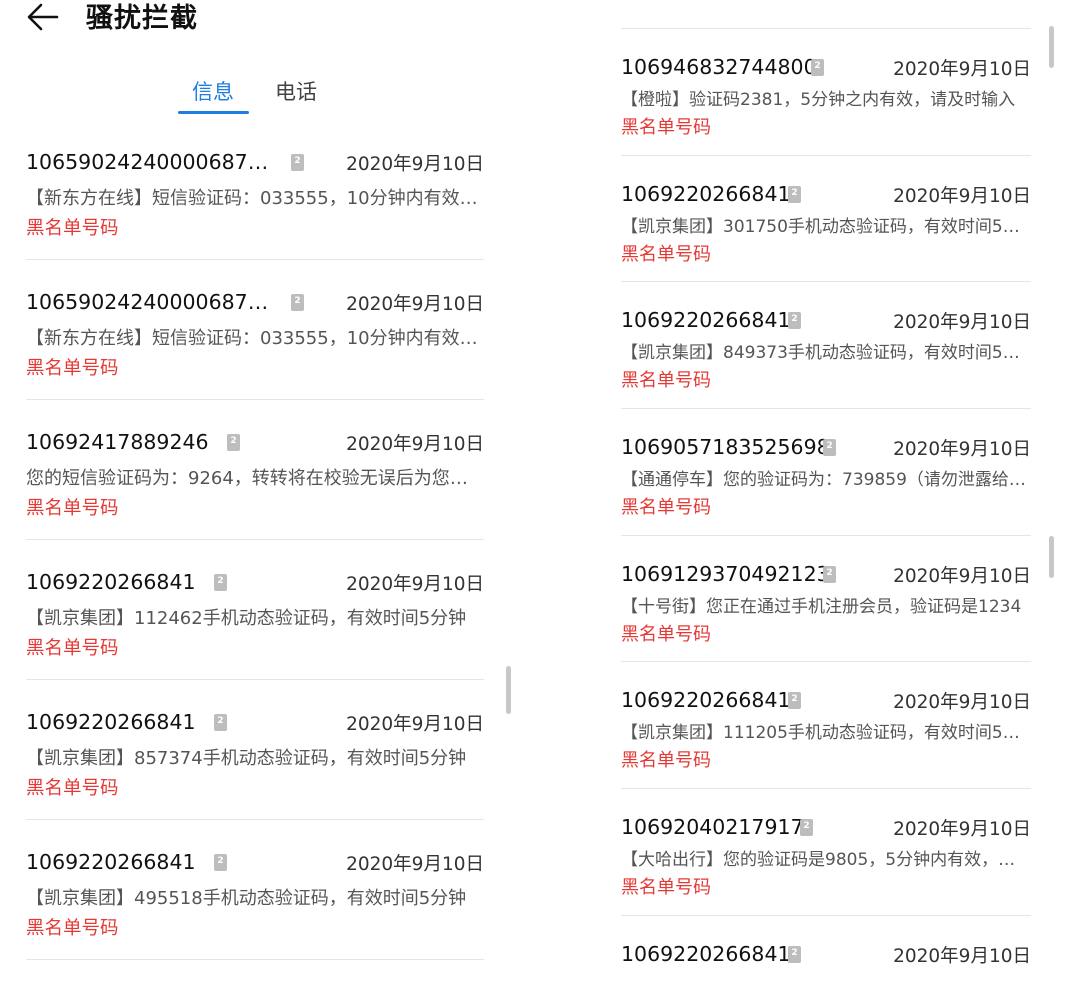 Image resolution: width=1080 pixels, height=989 pixels. I want to click on list-item: 1069220266841 2020年9月10日, so click(826, 946).